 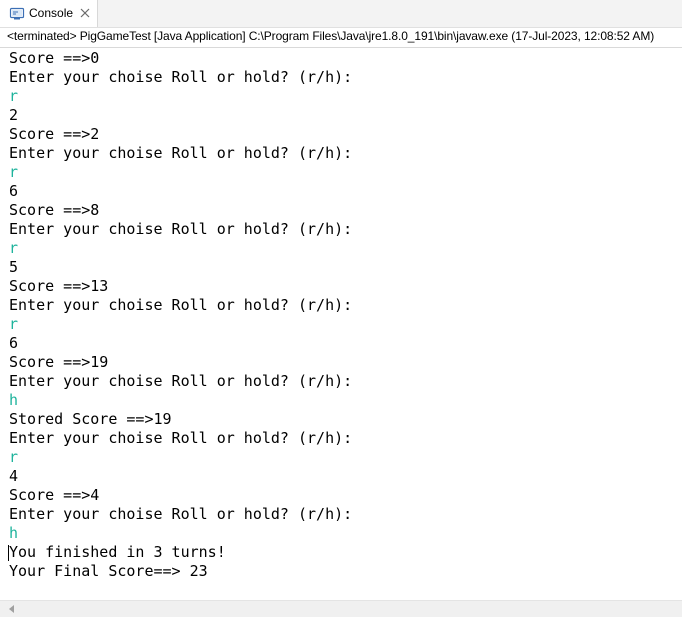 I want to click on console-output-line: Score ==>4, so click(x=54, y=495).